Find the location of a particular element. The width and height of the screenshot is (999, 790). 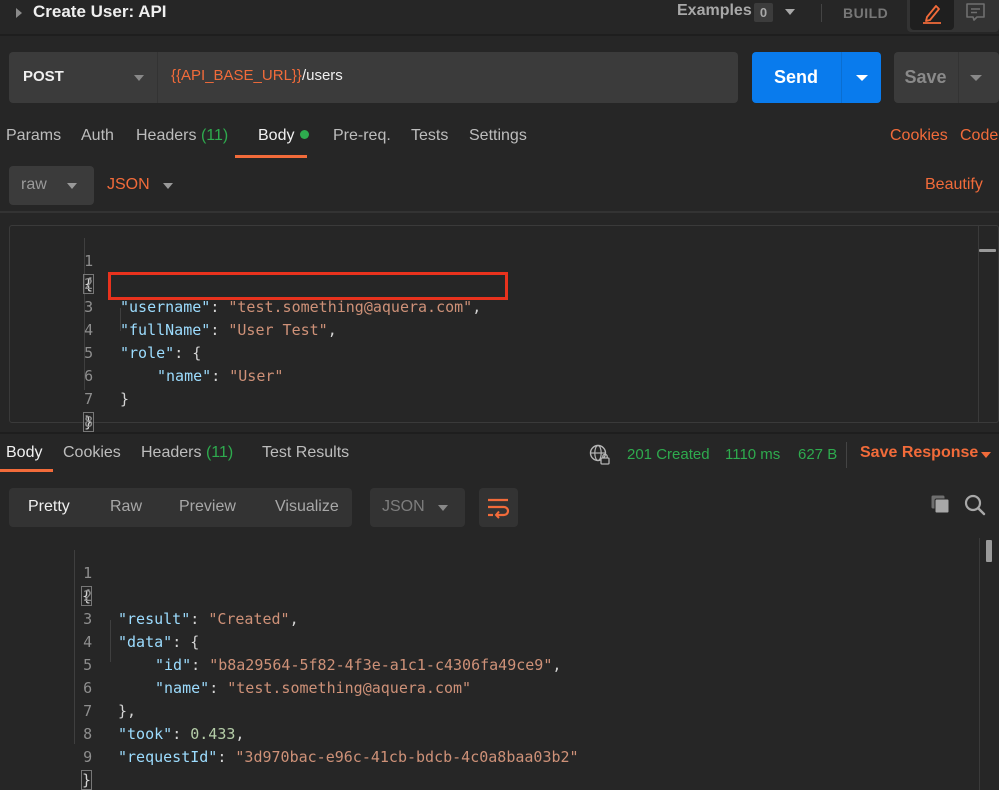

code-line: 6 } is located at coordinates (504, 375).